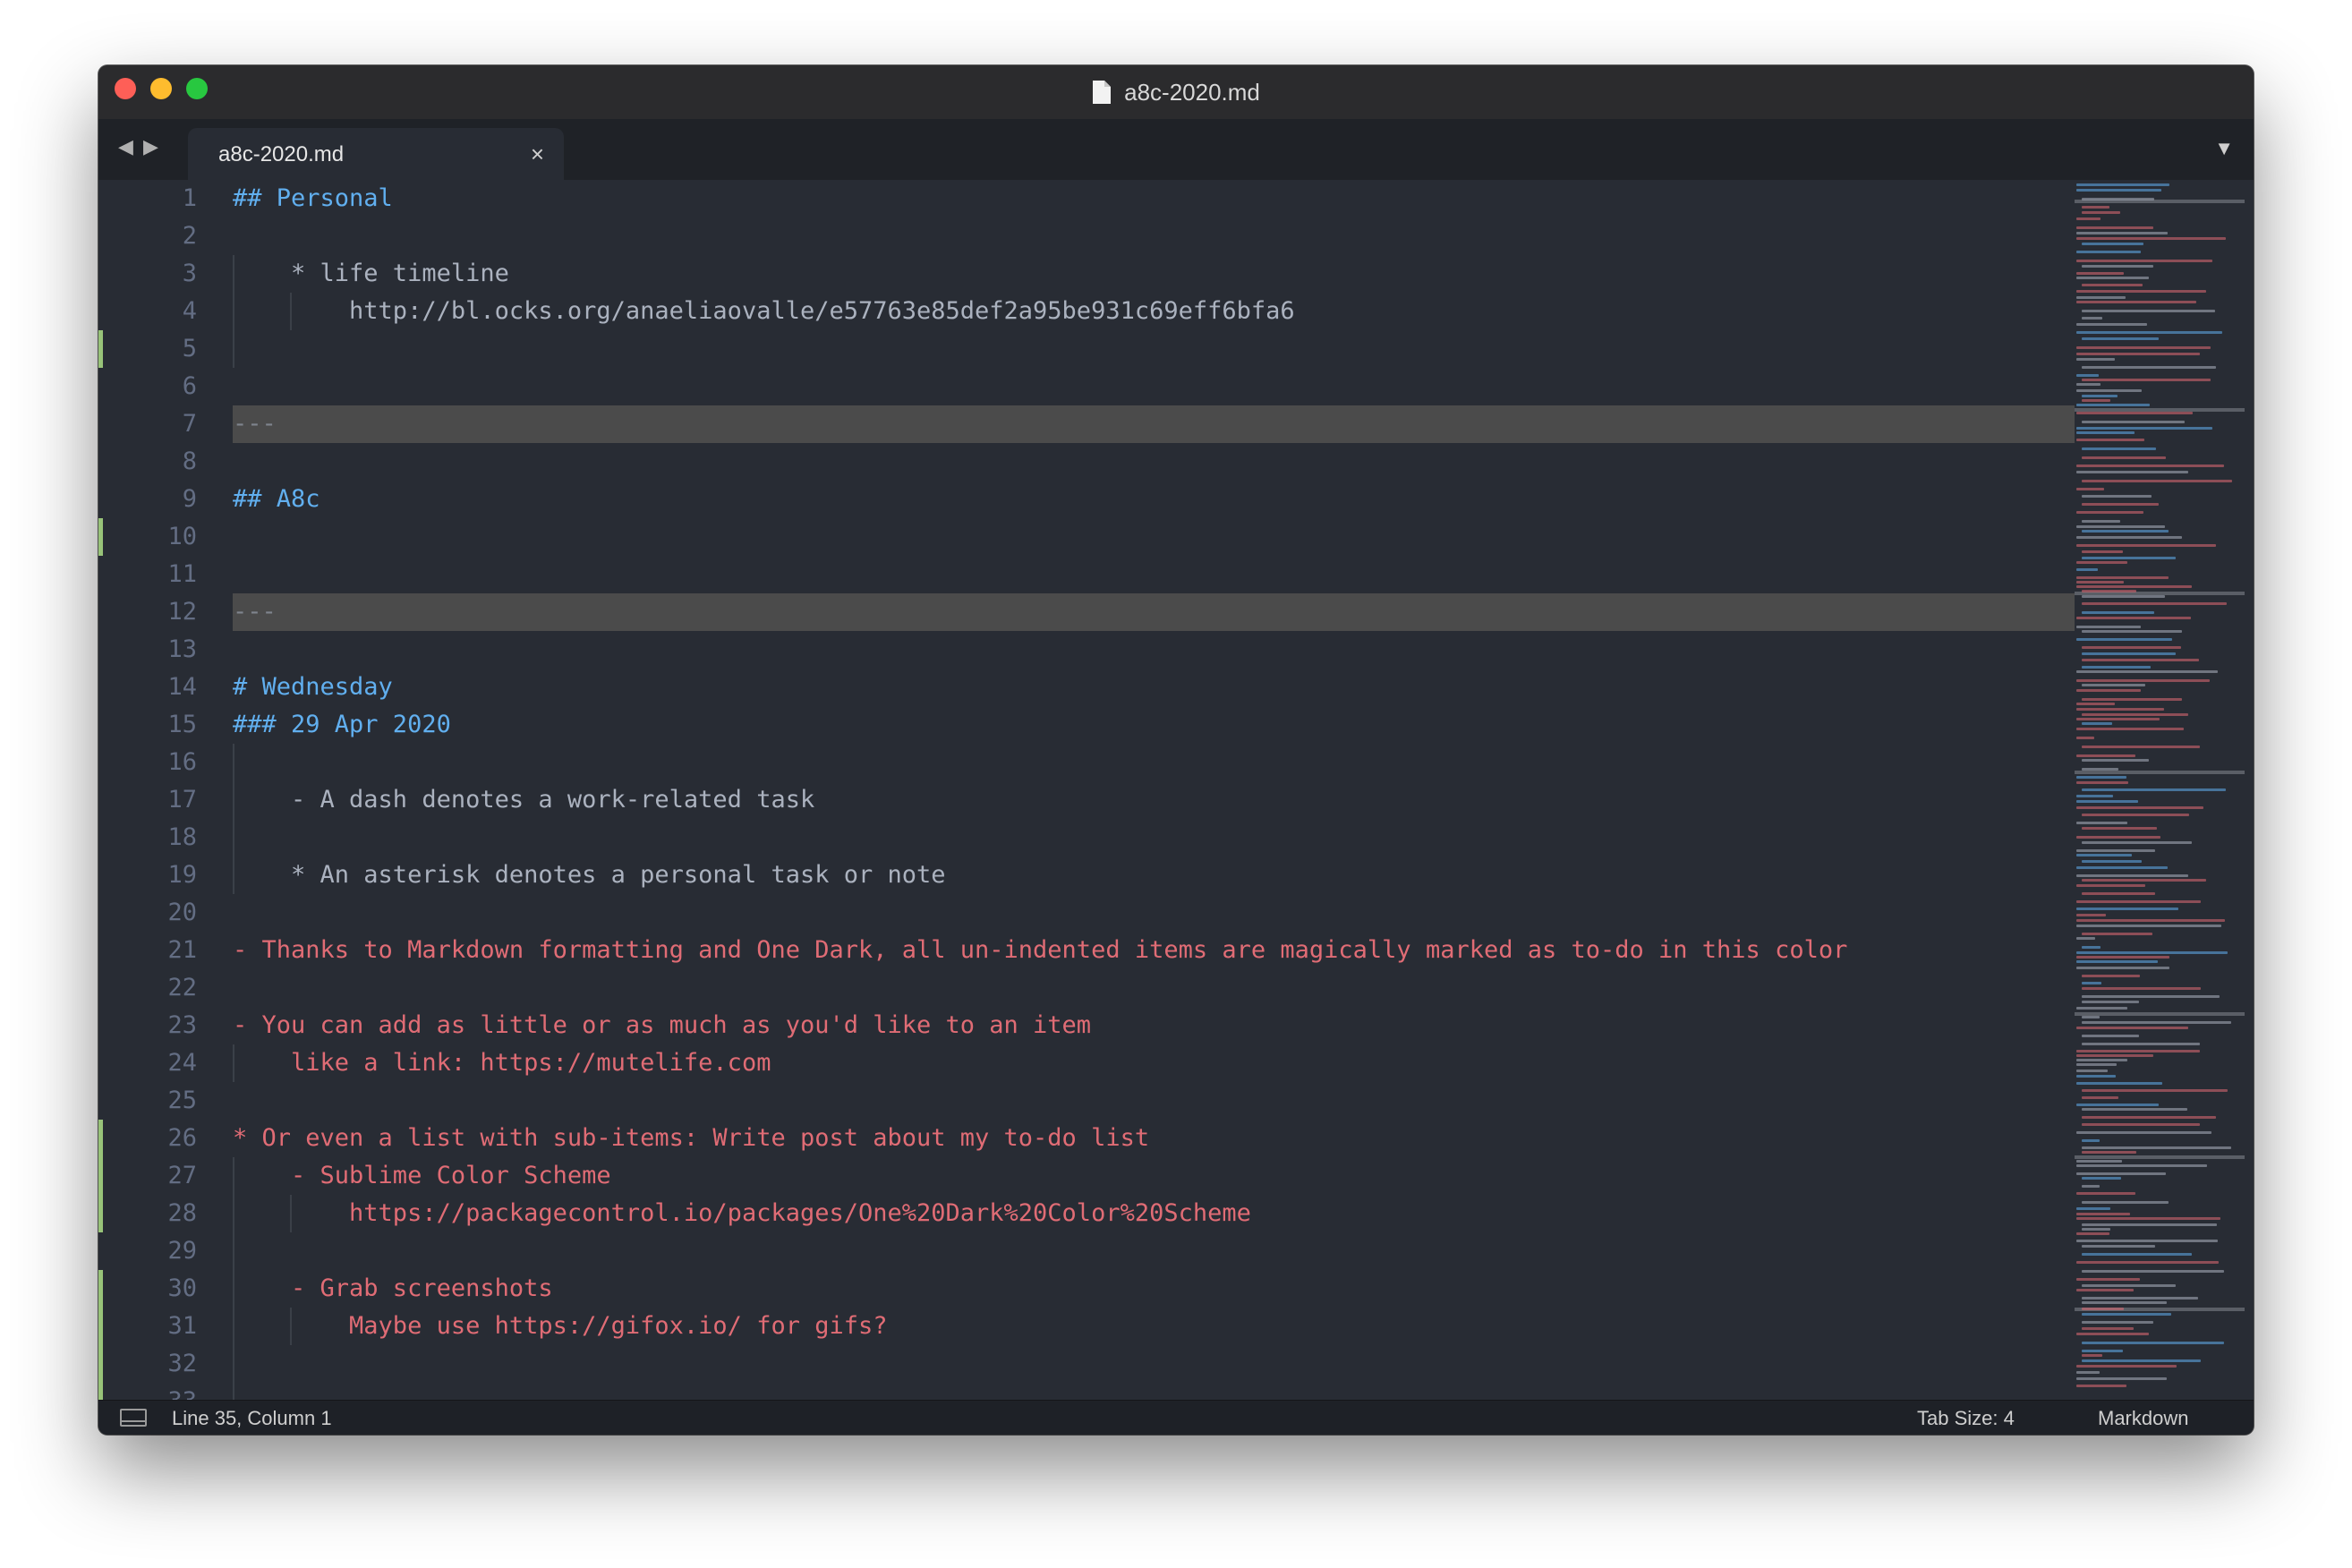 The width and height of the screenshot is (2352, 1568). I want to click on line-number: 29, so click(182, 1251).